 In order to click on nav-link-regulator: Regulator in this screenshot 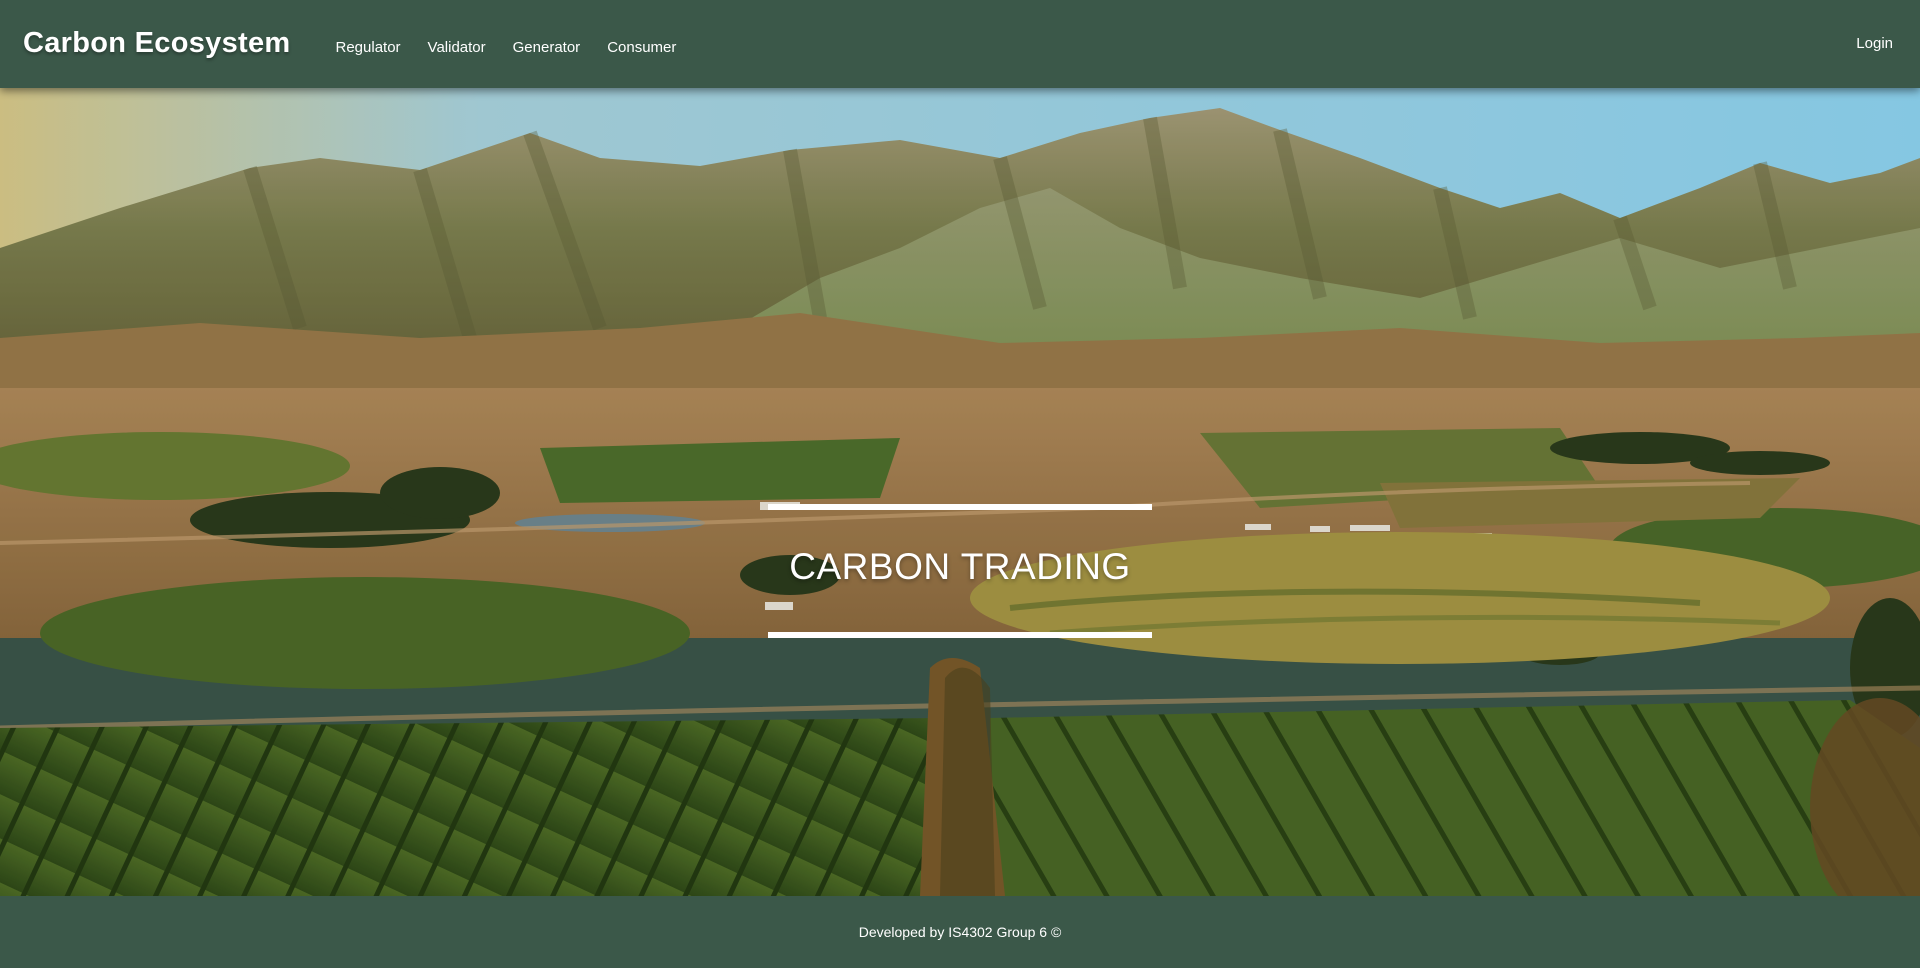, I will do `click(368, 47)`.